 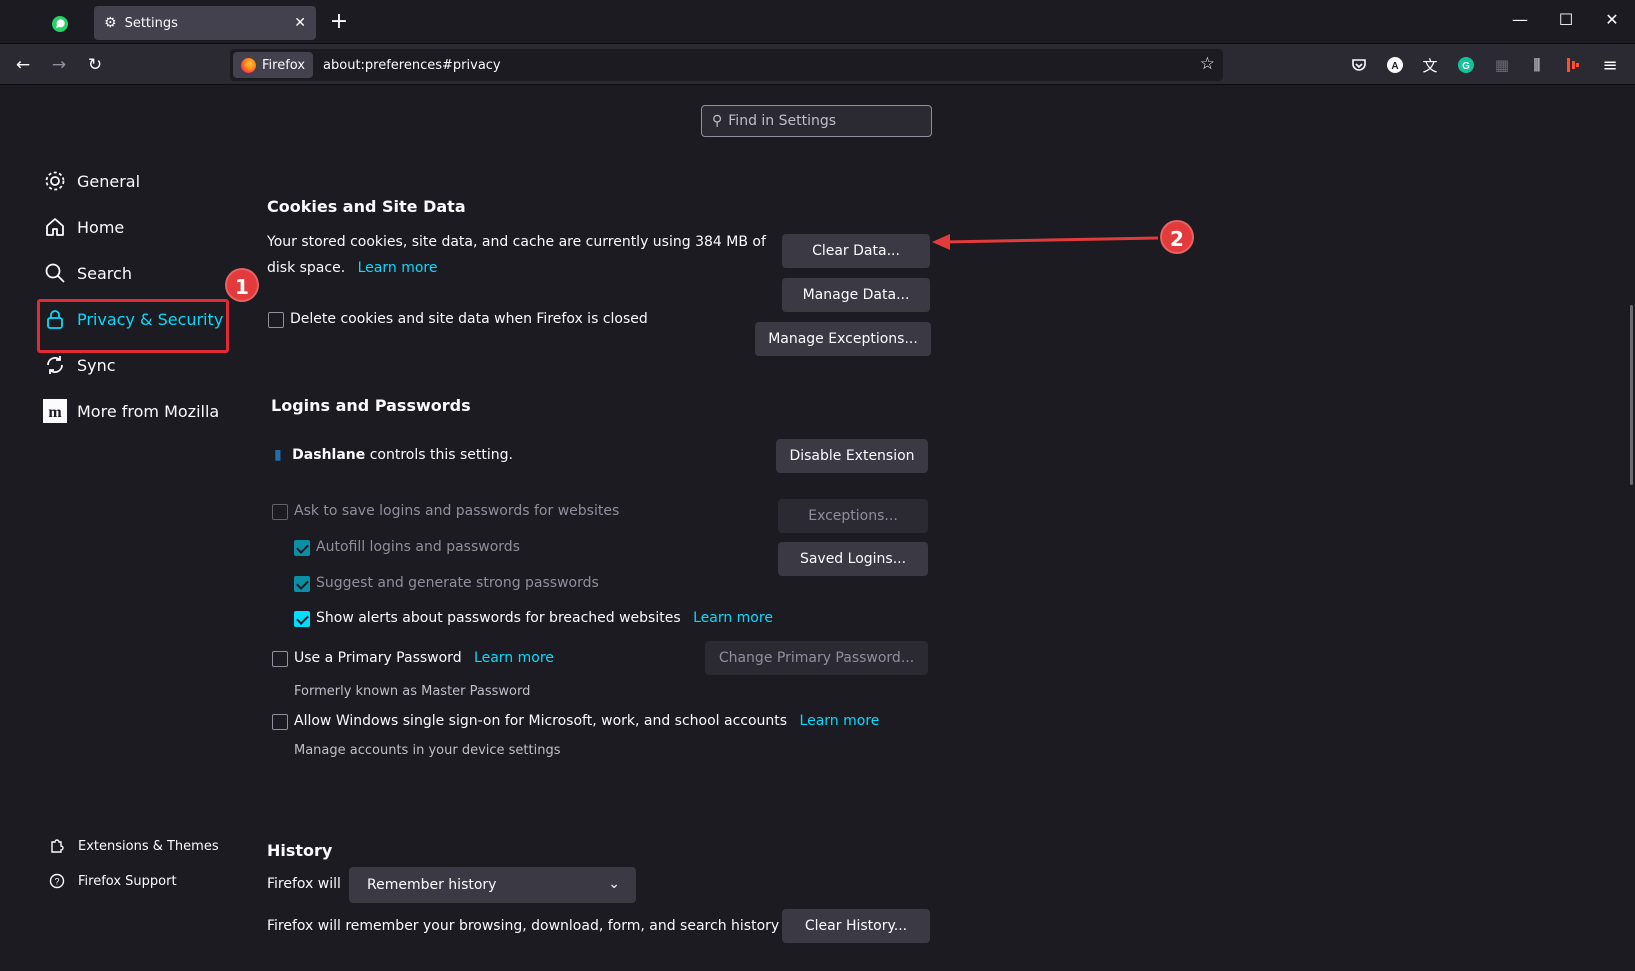 What do you see at coordinates (1612, 22) in the screenshot?
I see `close-window-icon: ✕` at bounding box center [1612, 22].